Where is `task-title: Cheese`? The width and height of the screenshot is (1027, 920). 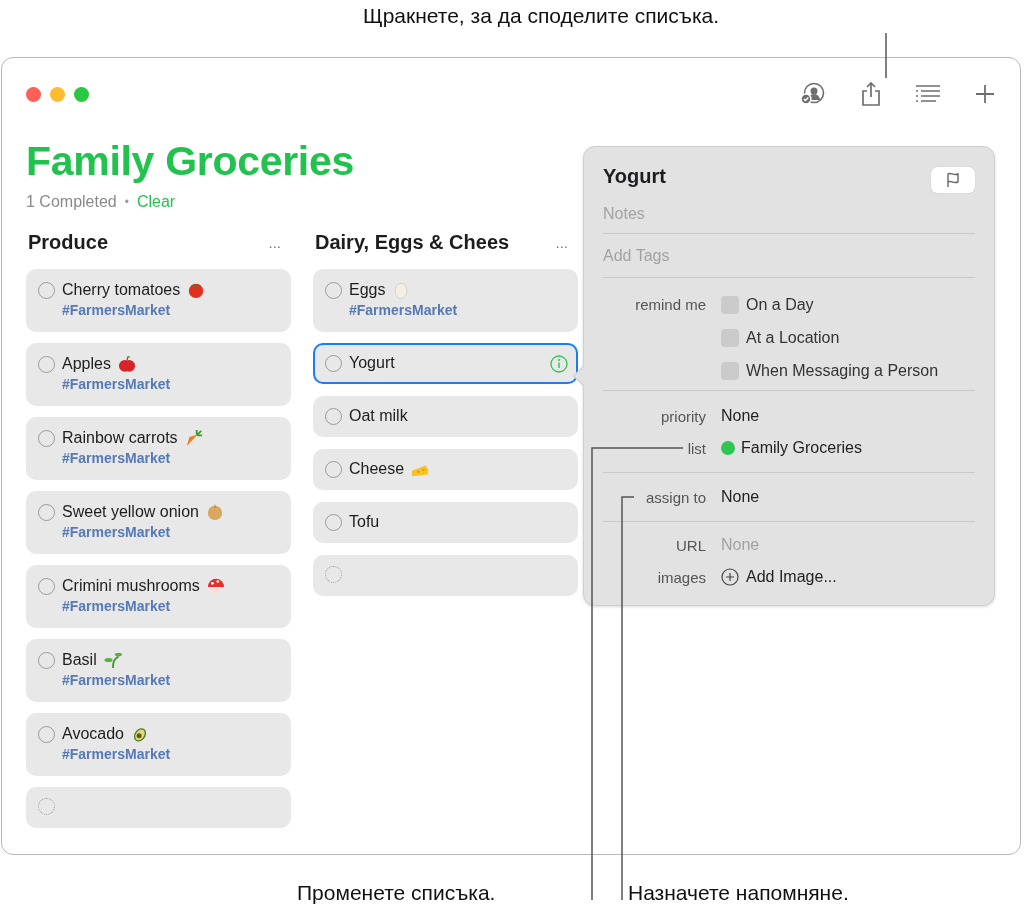
task-title: Cheese is located at coordinates (377, 469).